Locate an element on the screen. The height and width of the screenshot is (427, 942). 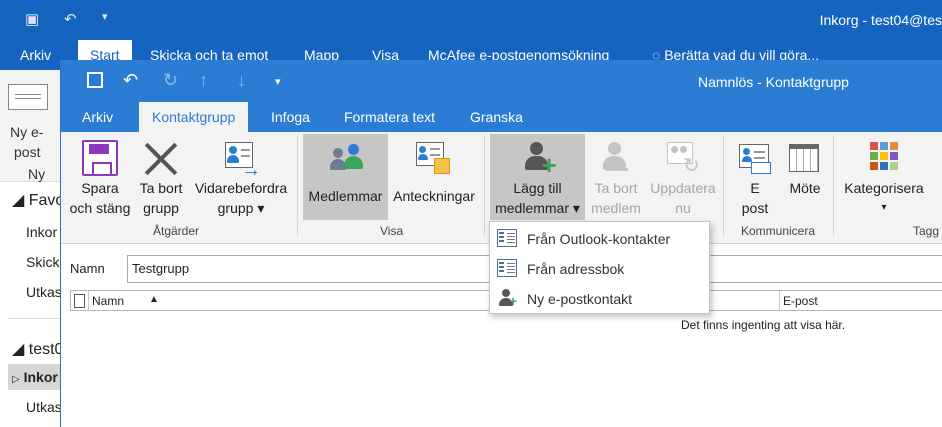
nav-divider is located at coordinates (35, 318).